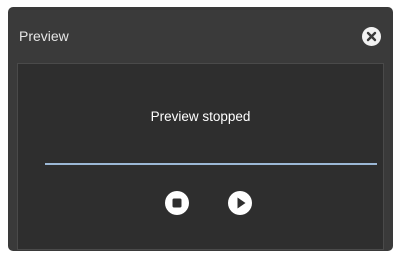 This screenshot has width=401, height=255. I want to click on preview-status: Preview stopped, so click(200, 116).